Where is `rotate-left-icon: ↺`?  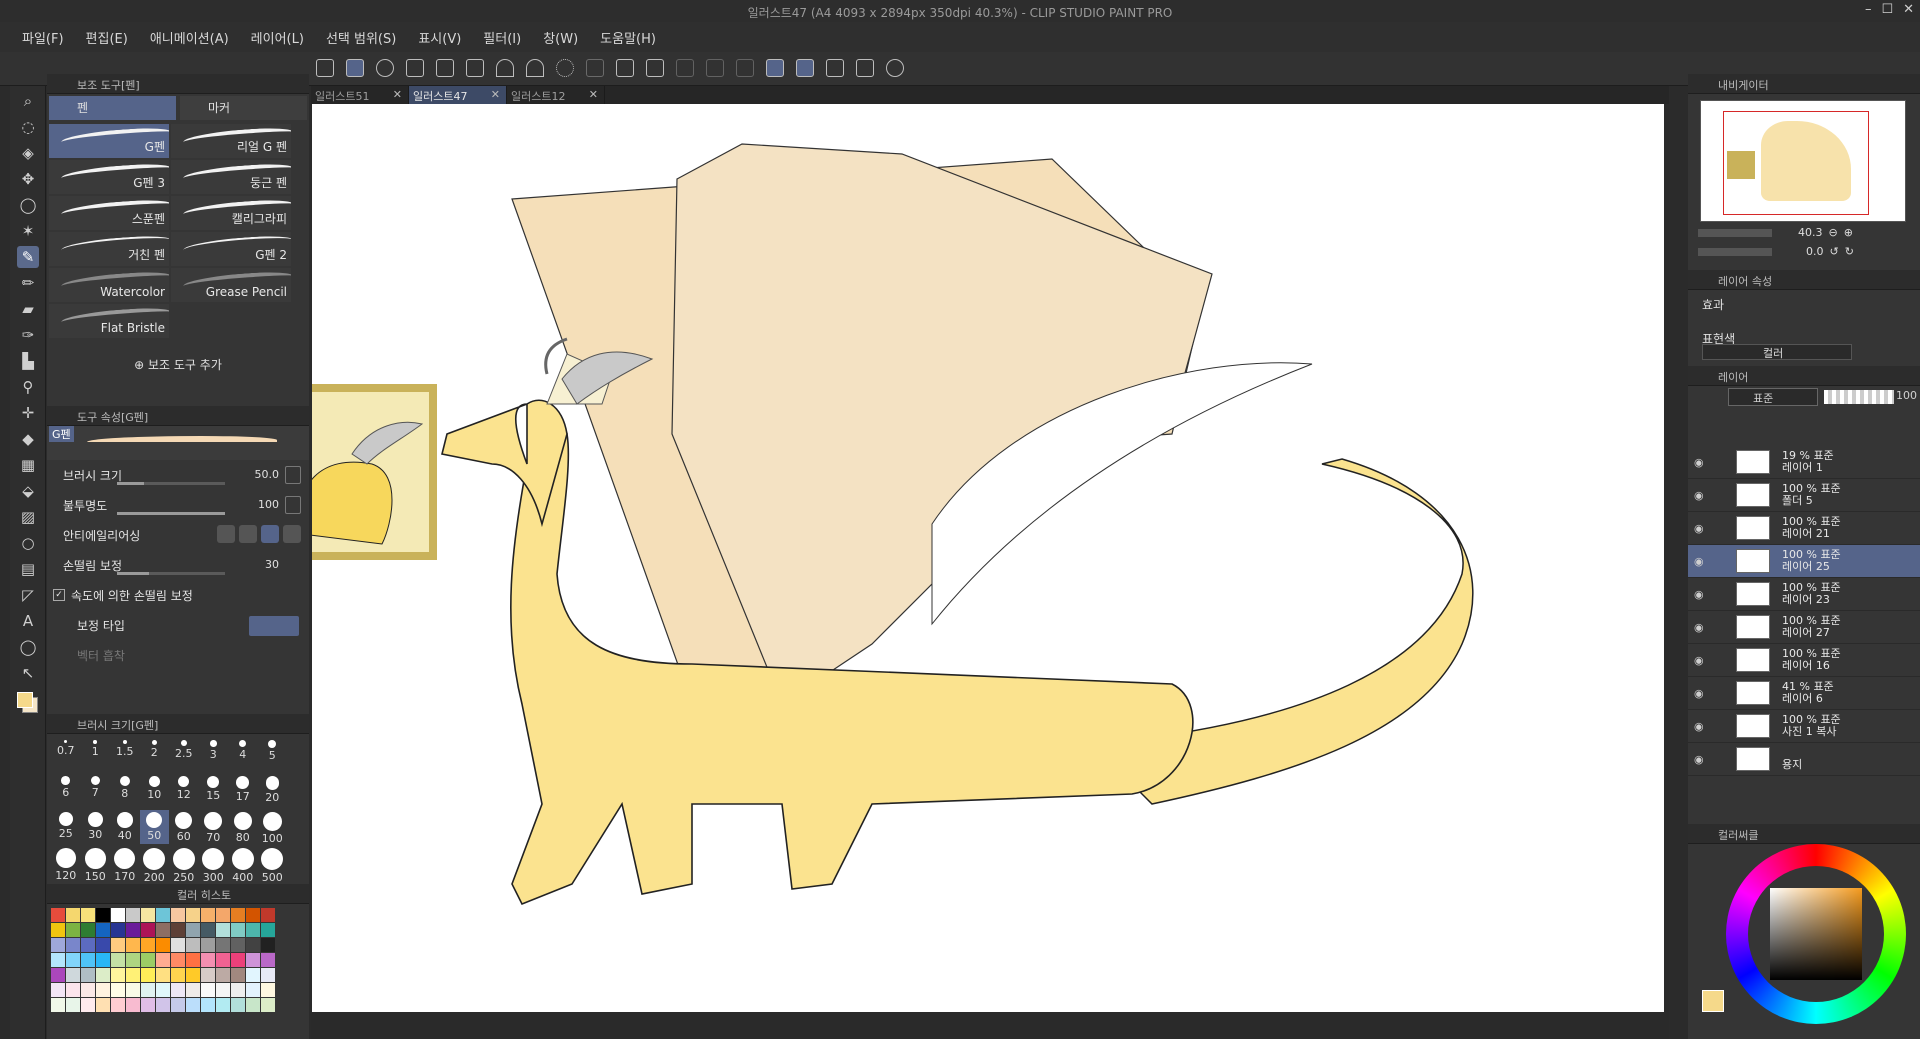 rotate-left-icon: ↺ is located at coordinates (1834, 251).